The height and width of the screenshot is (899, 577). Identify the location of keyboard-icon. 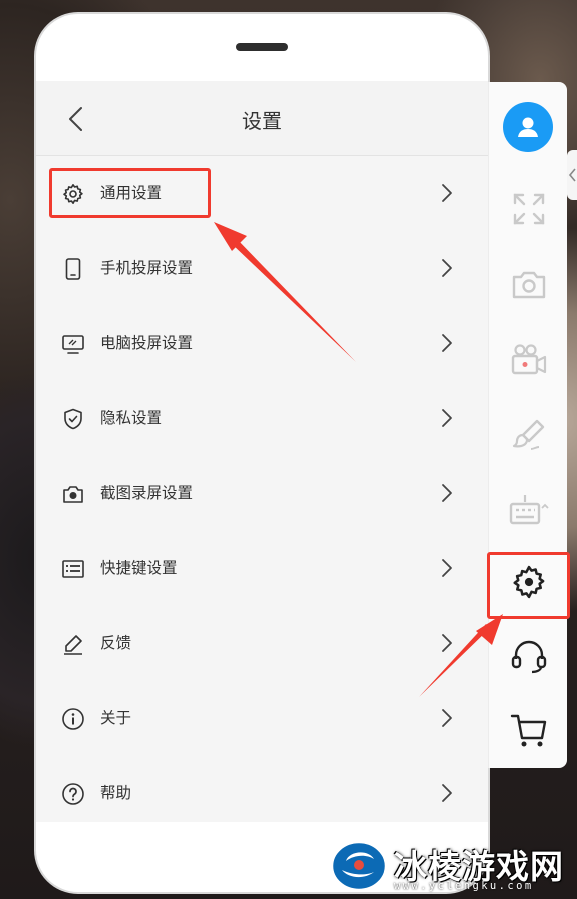
(529, 510).